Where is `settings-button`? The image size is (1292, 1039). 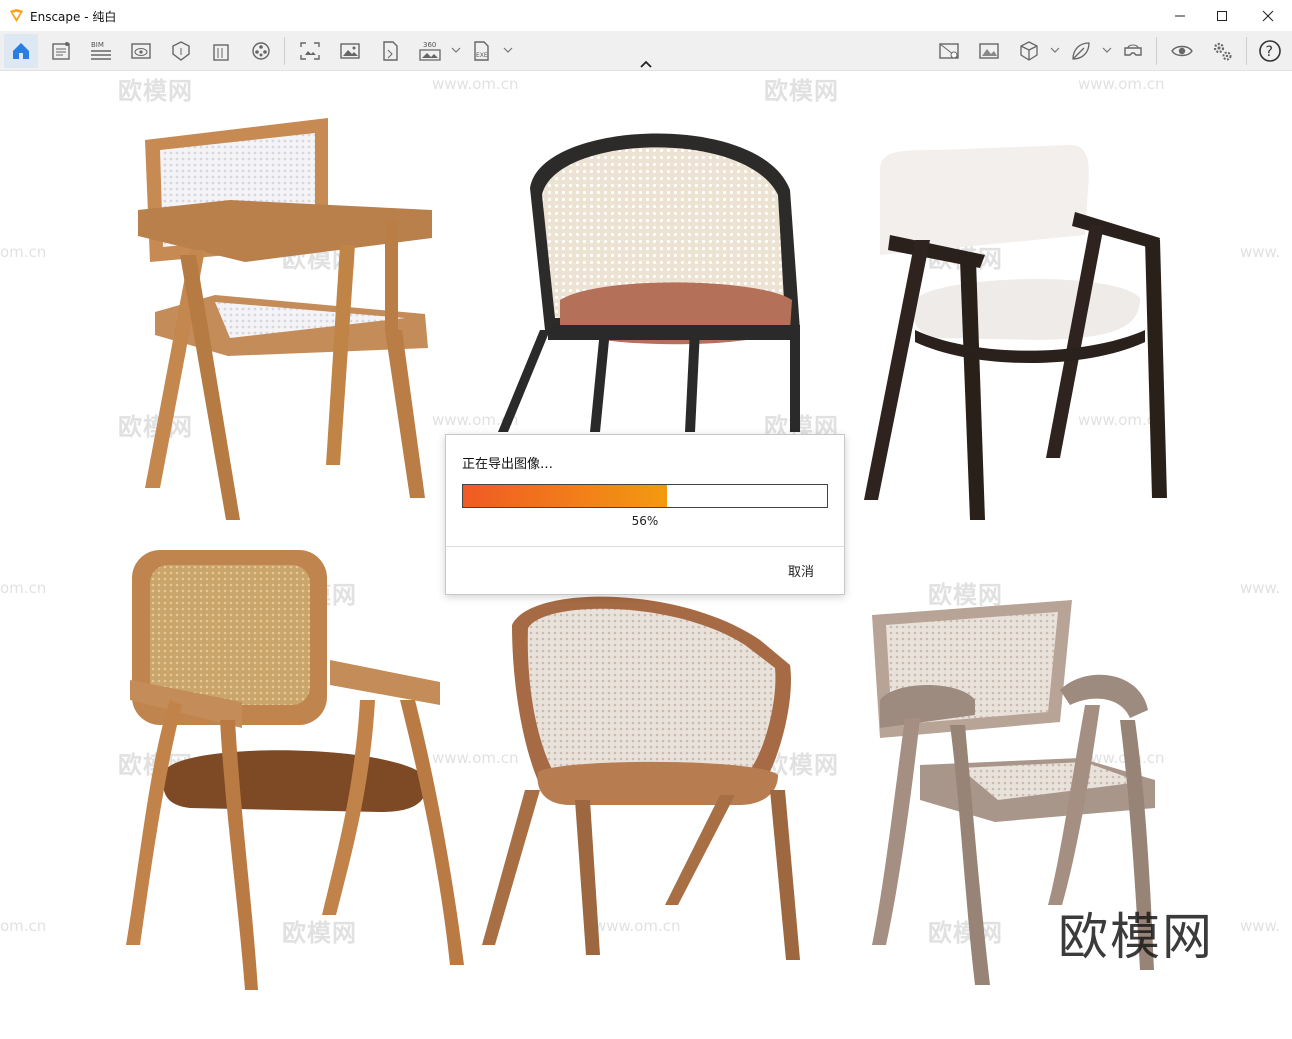
settings-button is located at coordinates (1222, 51).